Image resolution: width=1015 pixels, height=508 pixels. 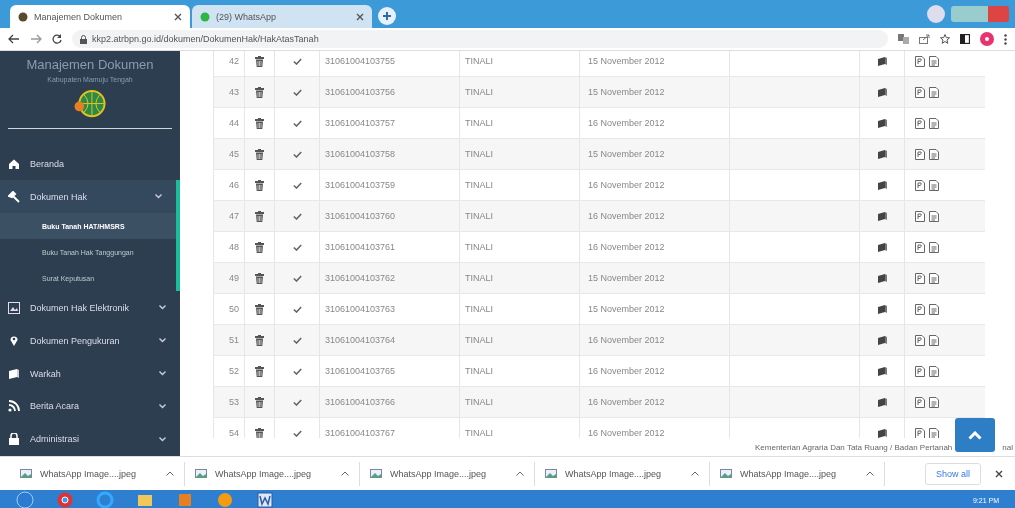 I want to click on more-icon, so click(x=1005, y=39).